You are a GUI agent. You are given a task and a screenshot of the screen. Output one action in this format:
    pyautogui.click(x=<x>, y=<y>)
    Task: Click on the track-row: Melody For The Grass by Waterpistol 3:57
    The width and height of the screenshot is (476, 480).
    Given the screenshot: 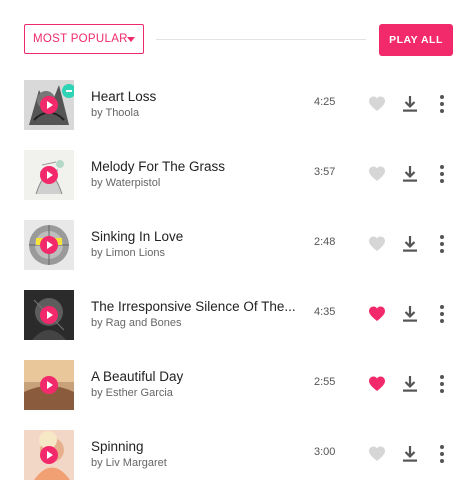 What is the action you would take?
    pyautogui.click(x=238, y=175)
    